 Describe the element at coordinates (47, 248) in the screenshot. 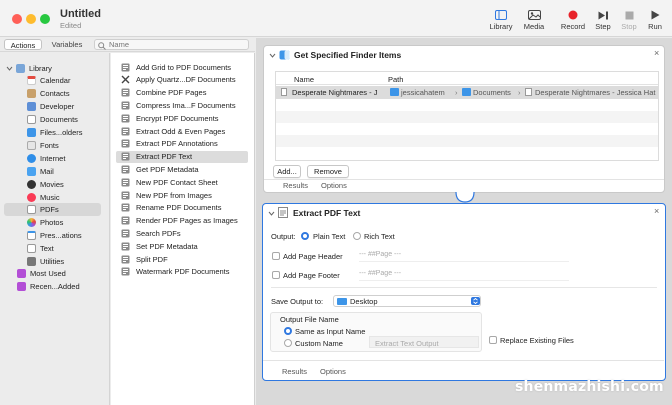

I see `sidebar-item-label: Text` at that location.